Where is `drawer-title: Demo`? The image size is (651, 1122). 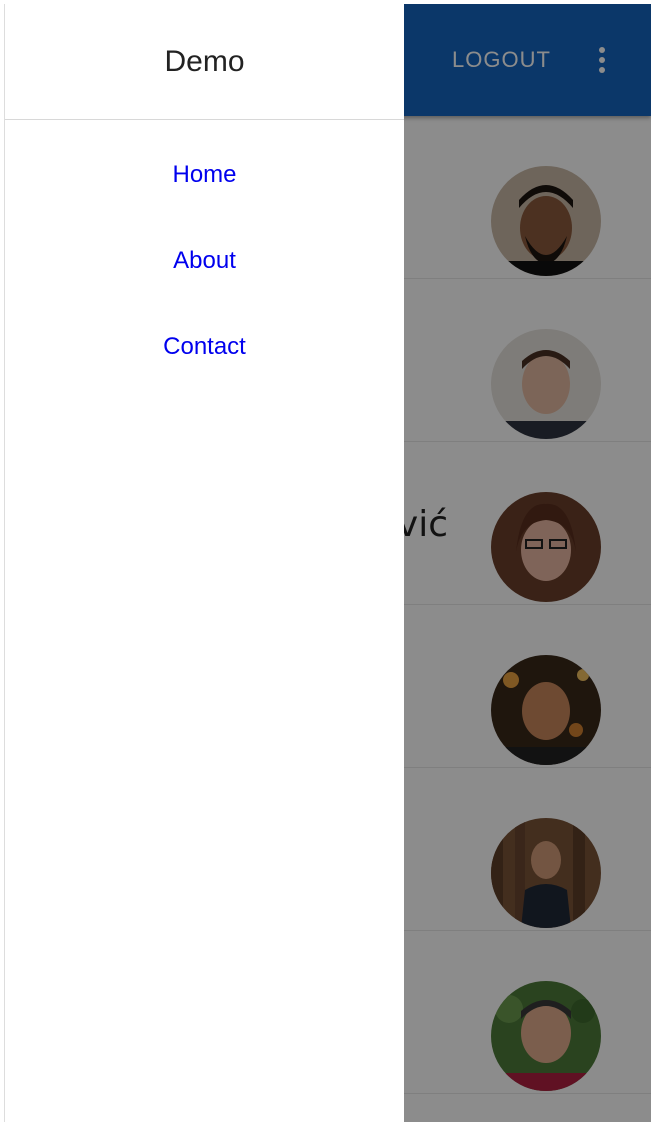
drawer-title: Demo is located at coordinates (204, 61).